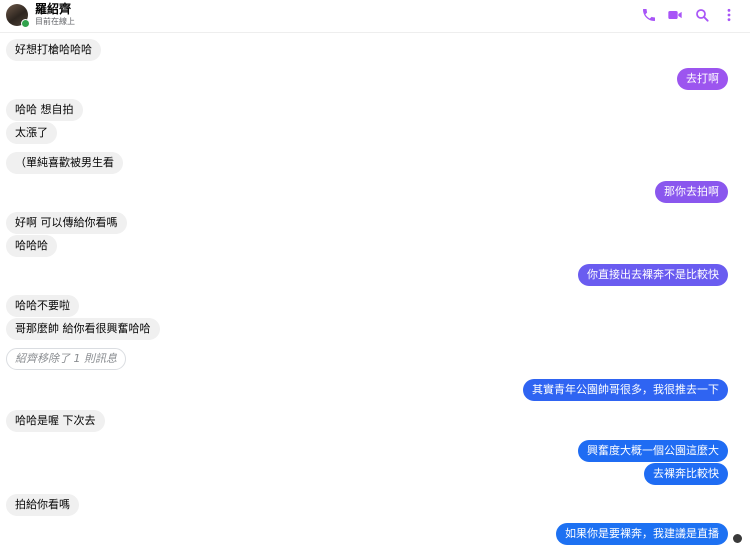  Describe the element at coordinates (83, 329) in the screenshot. I see `message-incoming: 哥那麼帥 給你看很興奮哈哈` at that location.